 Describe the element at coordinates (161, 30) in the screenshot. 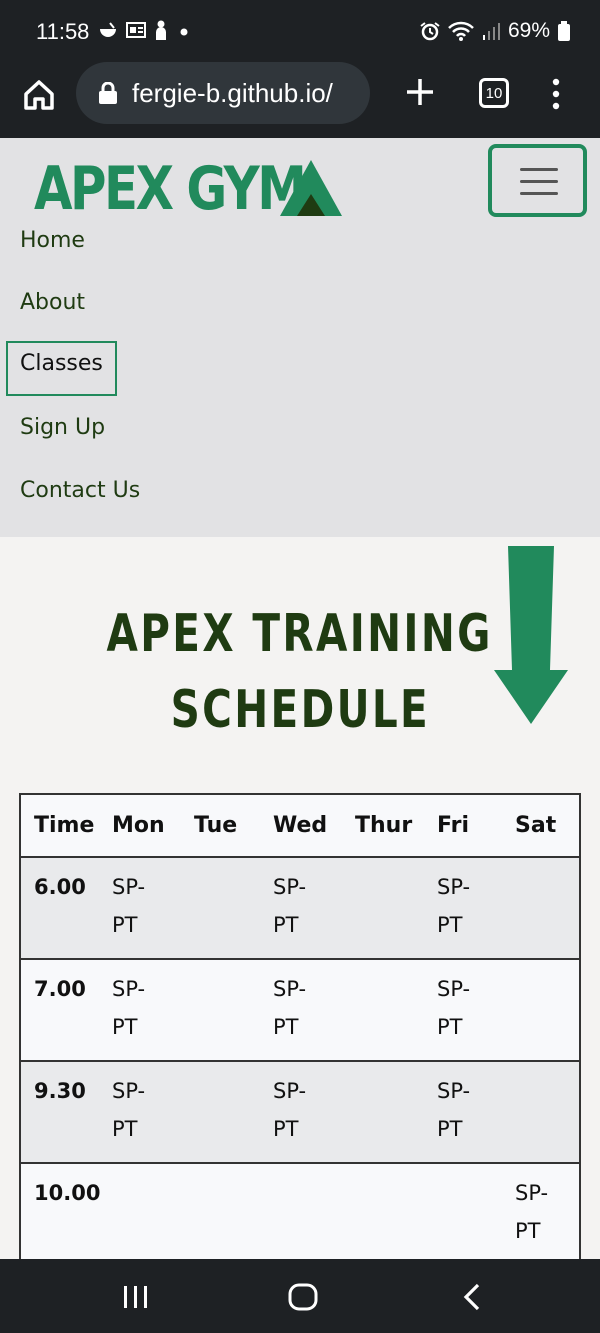

I see `person-icon` at that location.